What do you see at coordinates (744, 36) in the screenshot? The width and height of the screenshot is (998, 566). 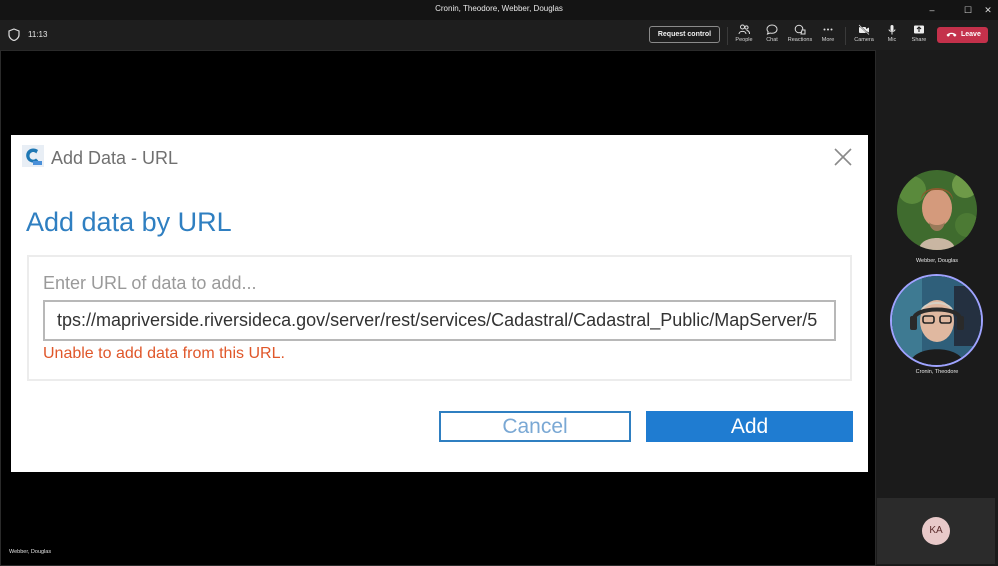 I see `people-button: People` at bounding box center [744, 36].